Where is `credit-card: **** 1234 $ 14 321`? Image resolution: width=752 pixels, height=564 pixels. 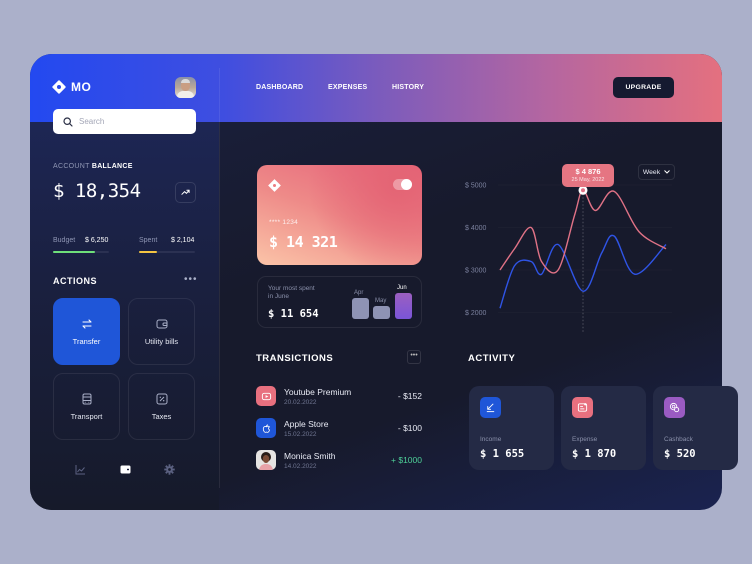 credit-card: **** 1234 $ 14 321 is located at coordinates (339, 215).